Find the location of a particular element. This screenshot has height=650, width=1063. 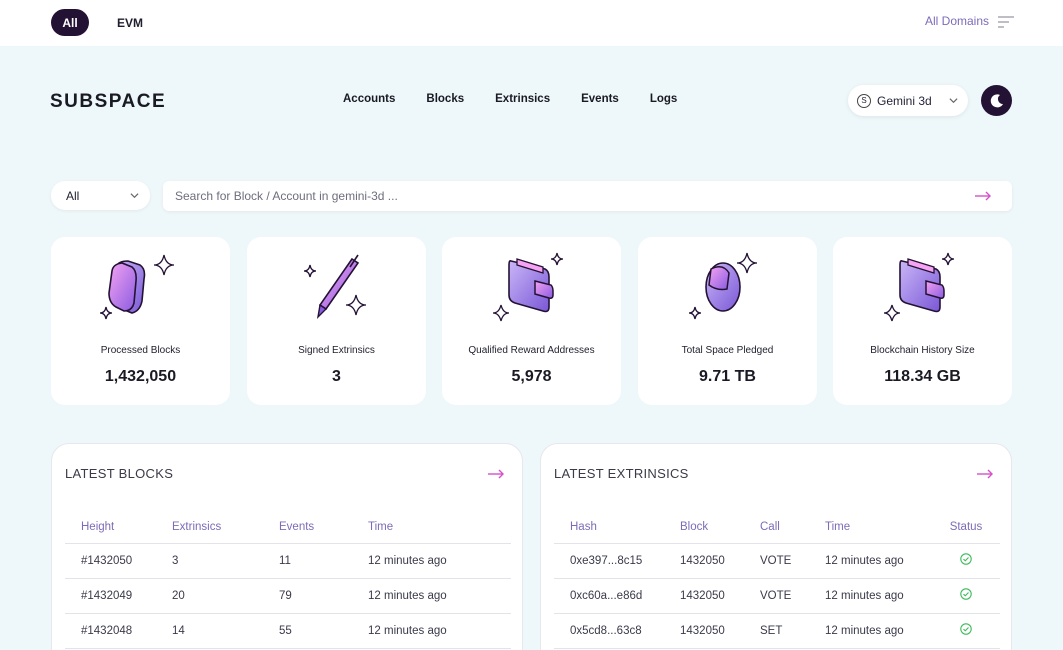

table-row: #1432049 20 79 12 minutes ago is located at coordinates (288, 596).